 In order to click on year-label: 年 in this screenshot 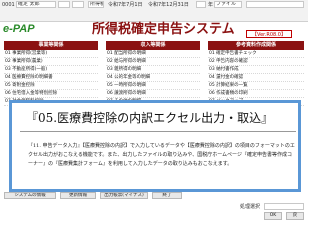, I will do `click(211, 5)`.